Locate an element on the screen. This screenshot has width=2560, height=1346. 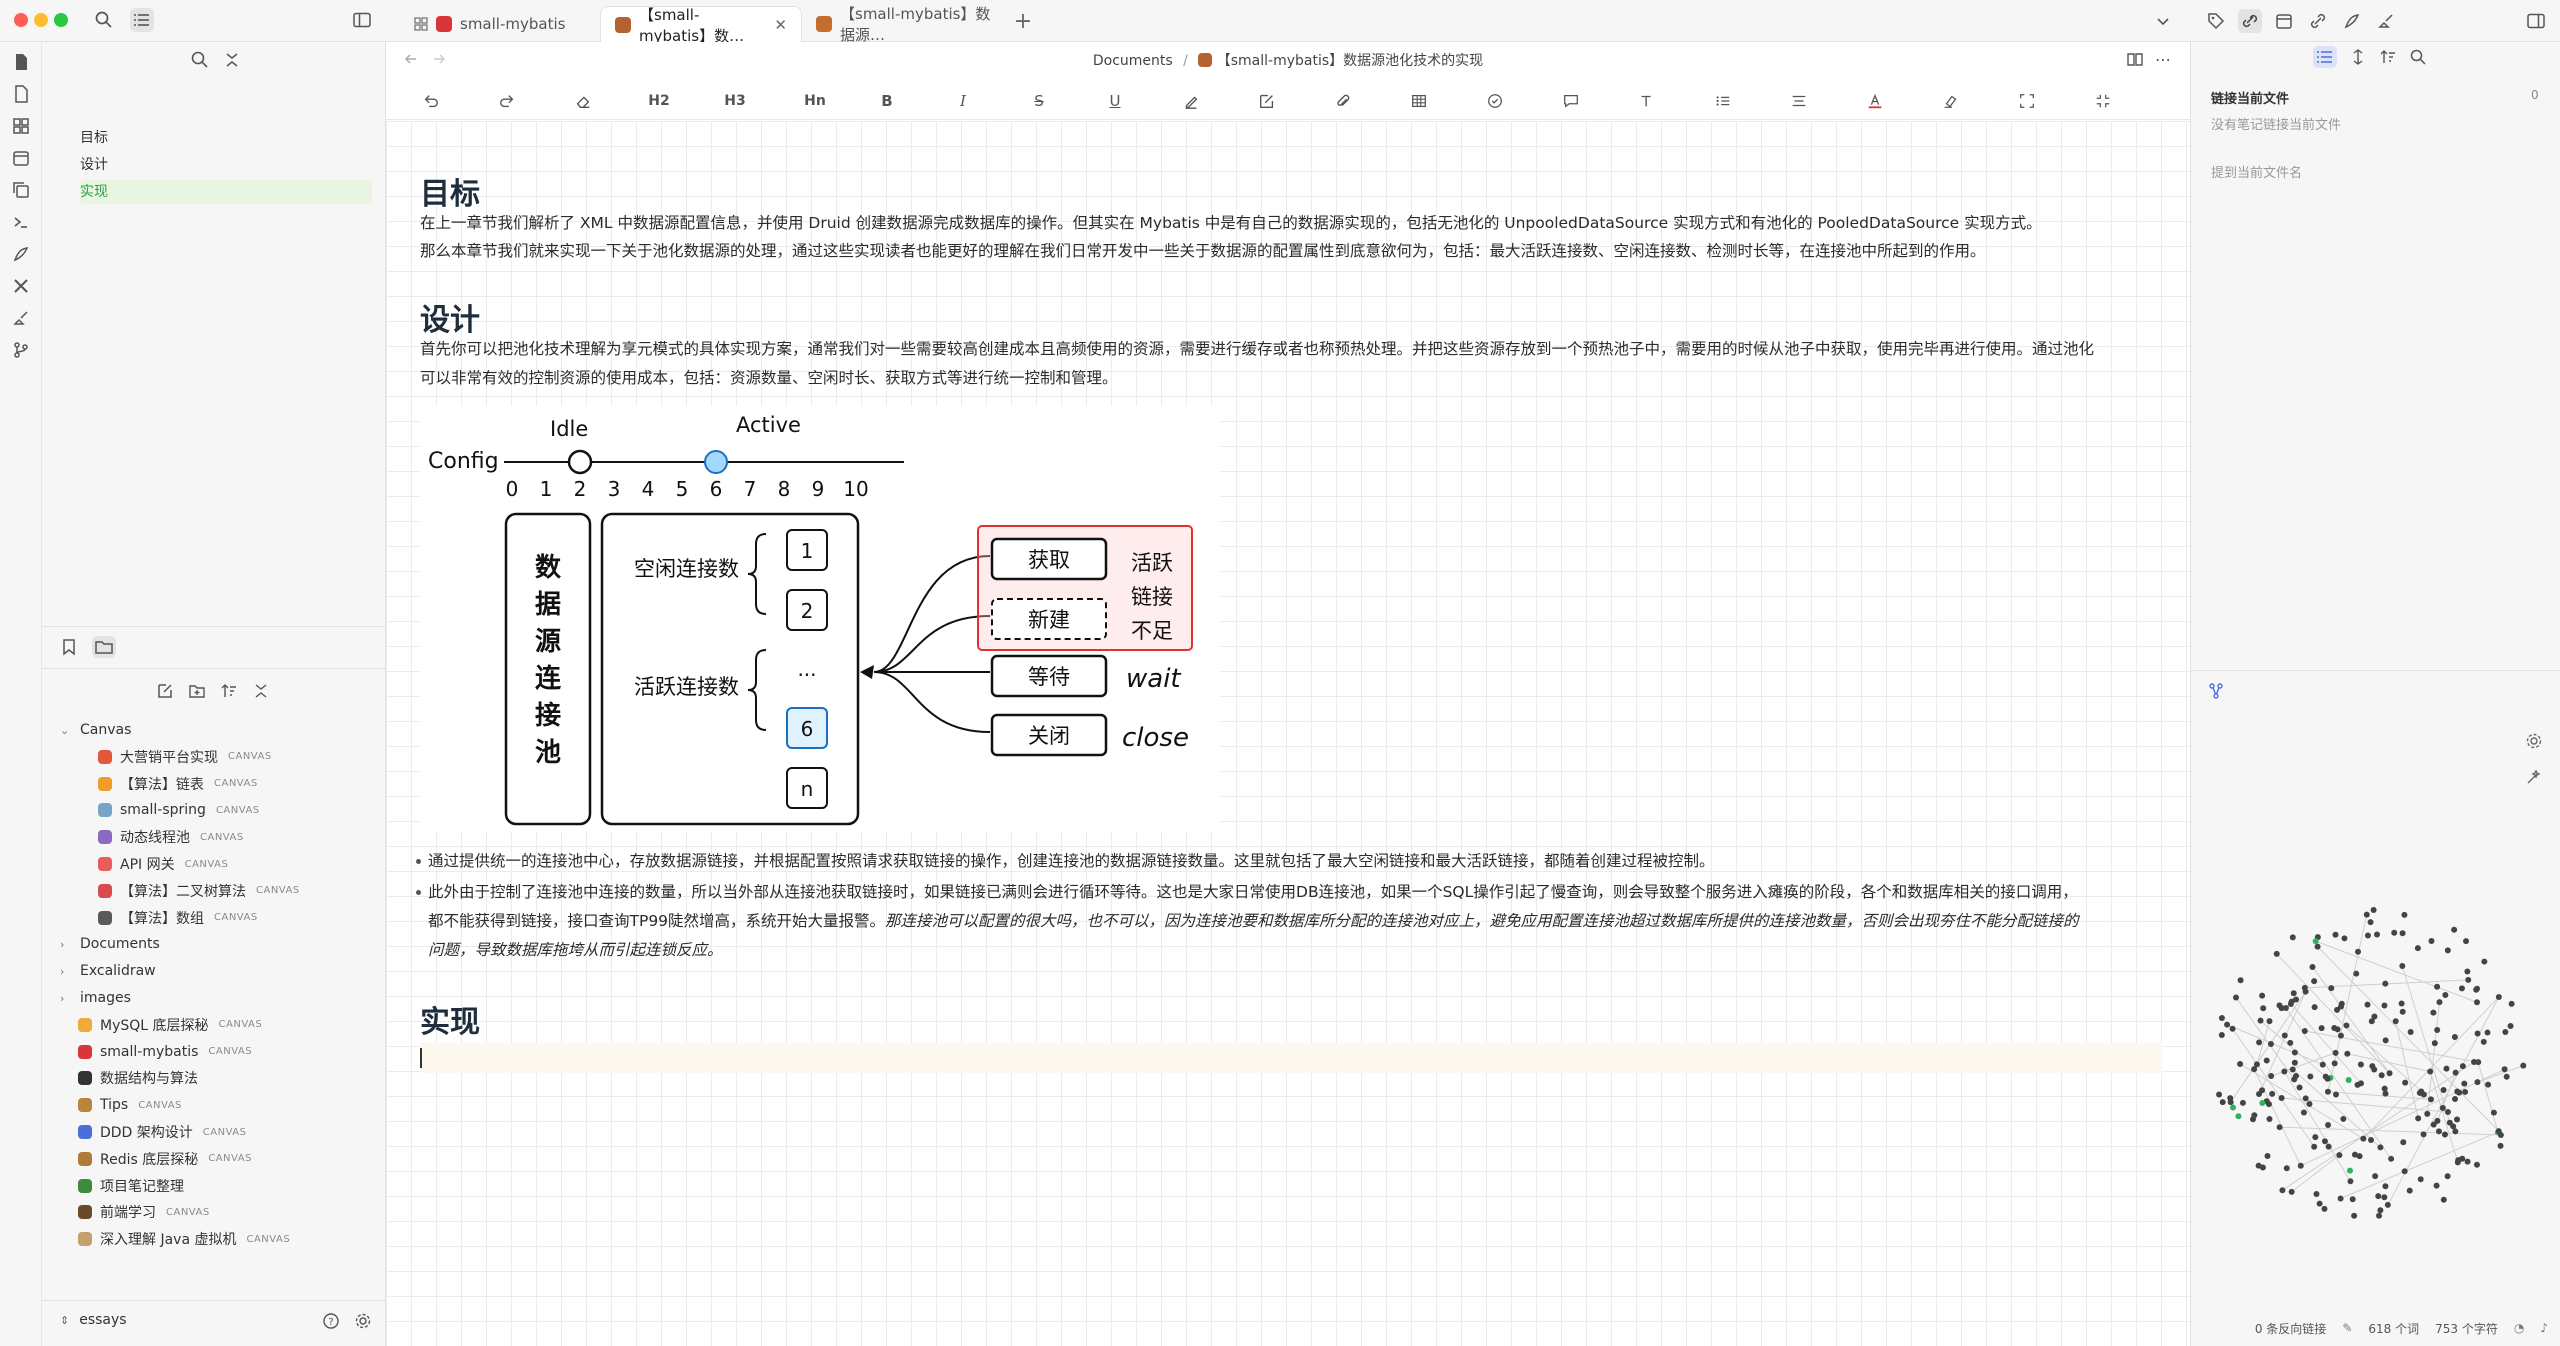
new-tab-icon: + is located at coordinates (1023, 21).